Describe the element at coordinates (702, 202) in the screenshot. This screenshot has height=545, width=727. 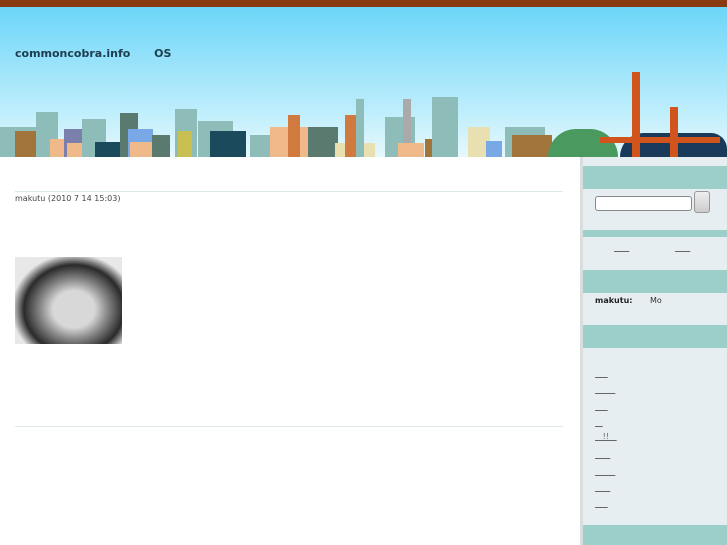
I see `search-button` at that location.